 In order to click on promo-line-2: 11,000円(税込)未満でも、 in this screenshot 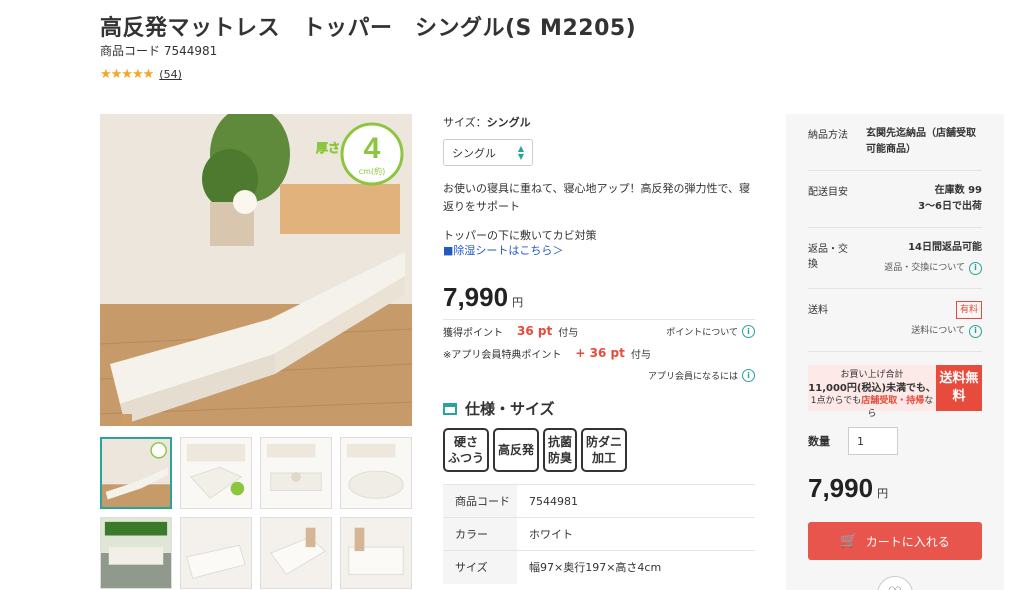, I will do `click(872, 388)`.